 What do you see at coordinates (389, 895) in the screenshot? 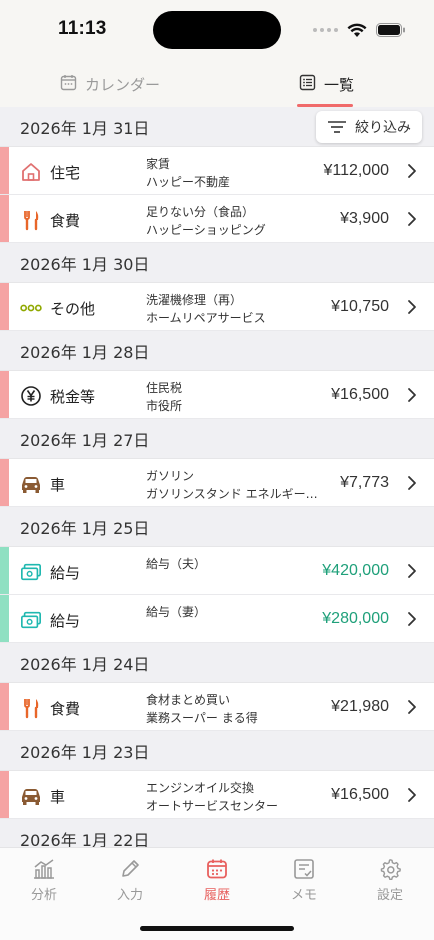
I see `nav-settings-label: 設定` at bounding box center [389, 895].